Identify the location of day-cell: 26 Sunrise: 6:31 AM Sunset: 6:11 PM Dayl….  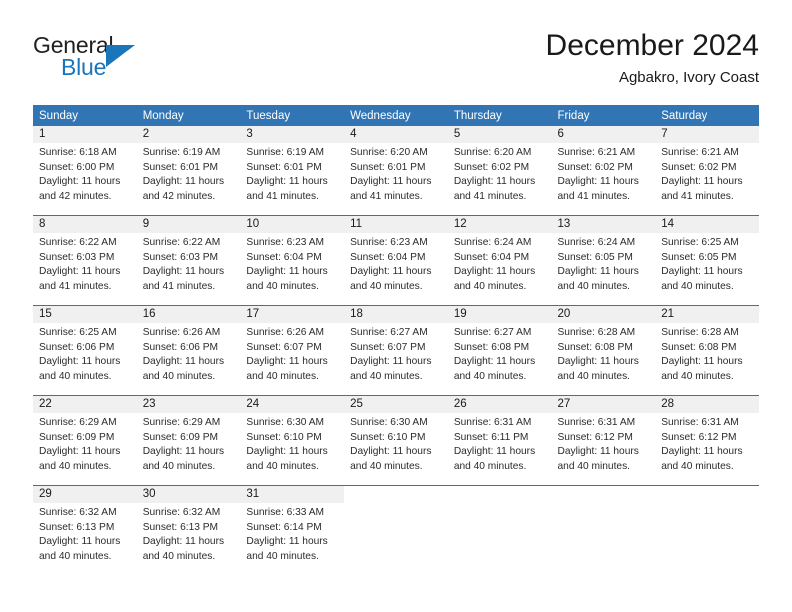
(499, 440).